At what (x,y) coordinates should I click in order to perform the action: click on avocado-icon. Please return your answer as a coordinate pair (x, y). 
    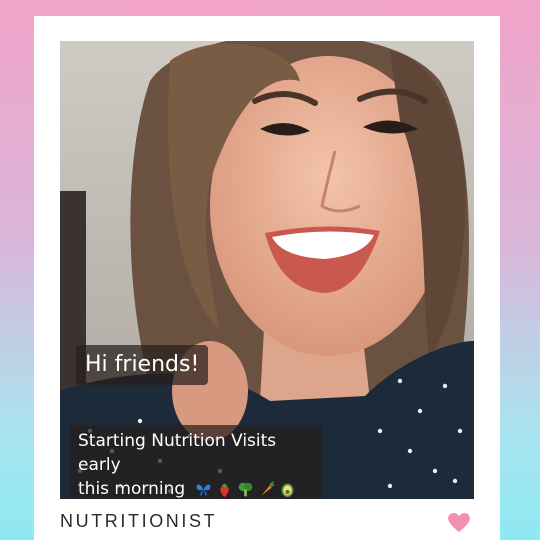
    Looking at the image, I should click on (287, 490).